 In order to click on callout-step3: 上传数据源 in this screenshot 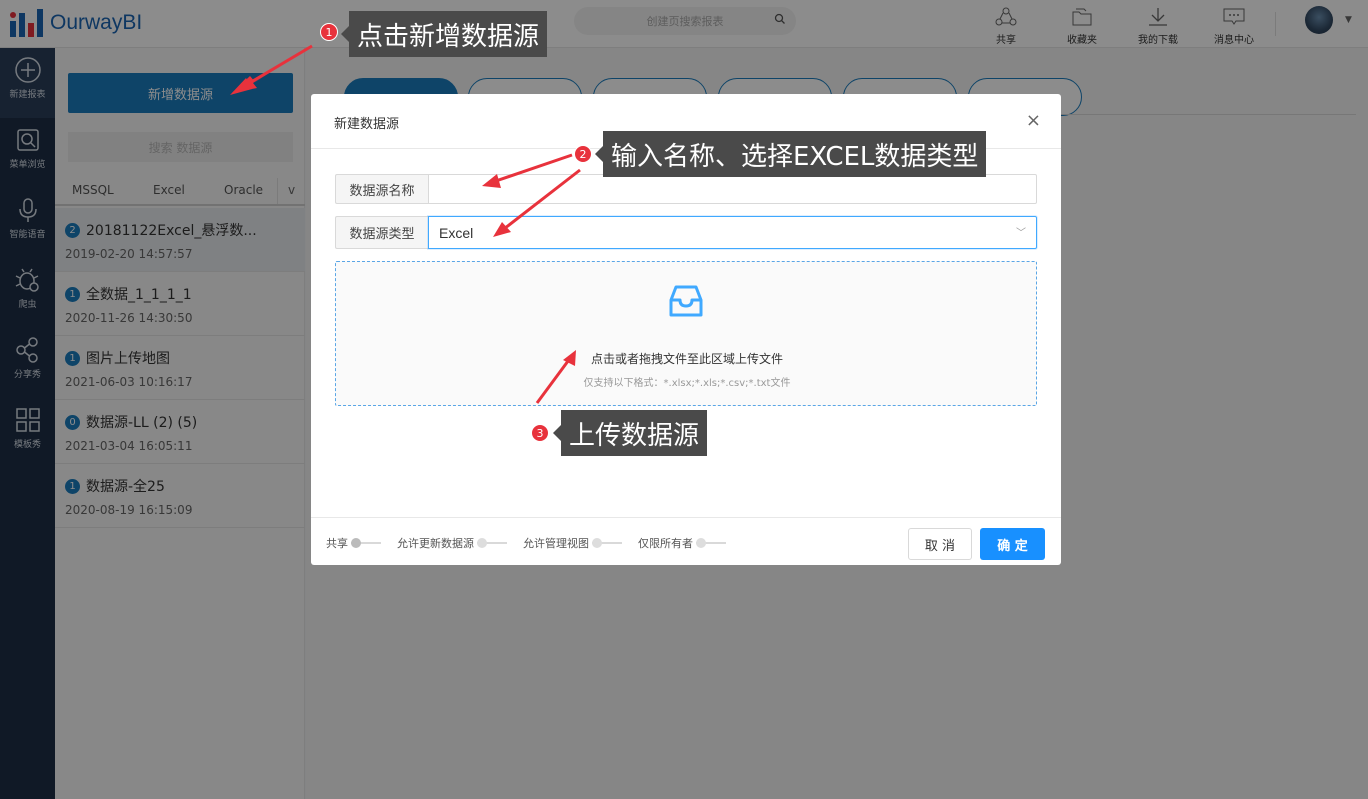, I will do `click(630, 433)`.